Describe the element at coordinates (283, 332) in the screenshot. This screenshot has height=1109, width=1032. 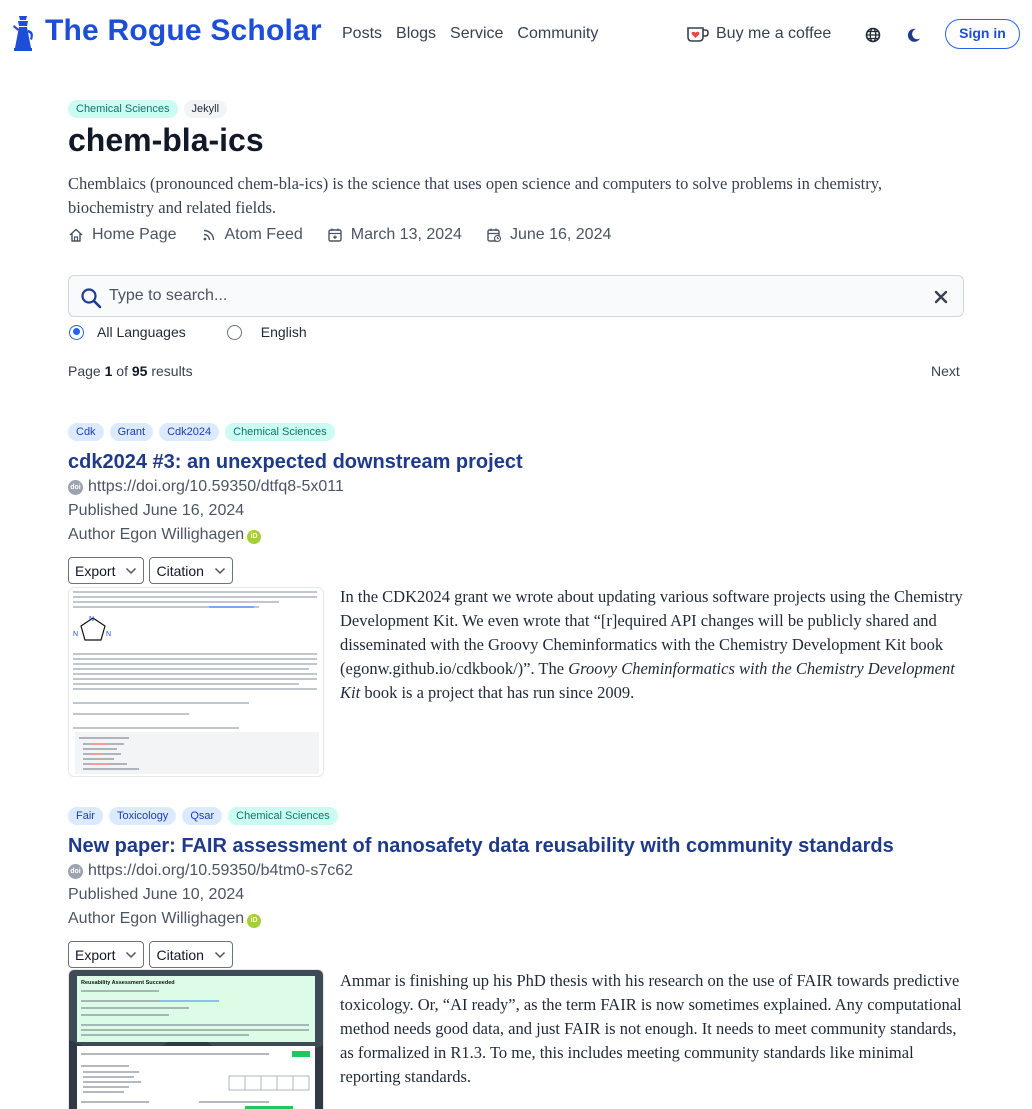
I see `radio-english-label: English` at that location.